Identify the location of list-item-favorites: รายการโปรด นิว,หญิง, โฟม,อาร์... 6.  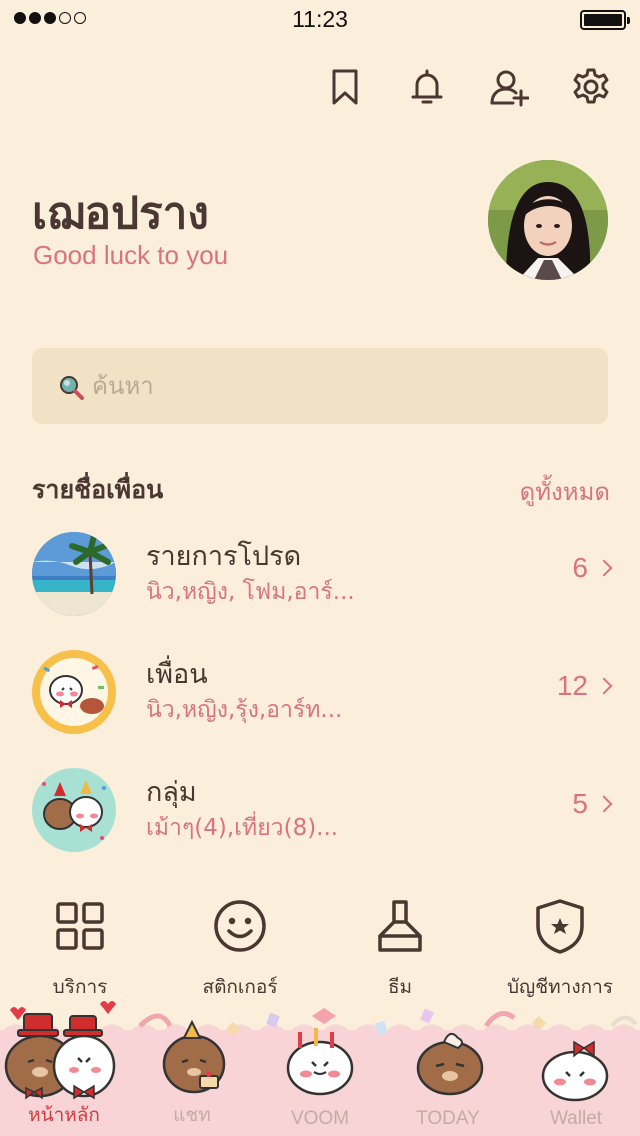
(320, 574).